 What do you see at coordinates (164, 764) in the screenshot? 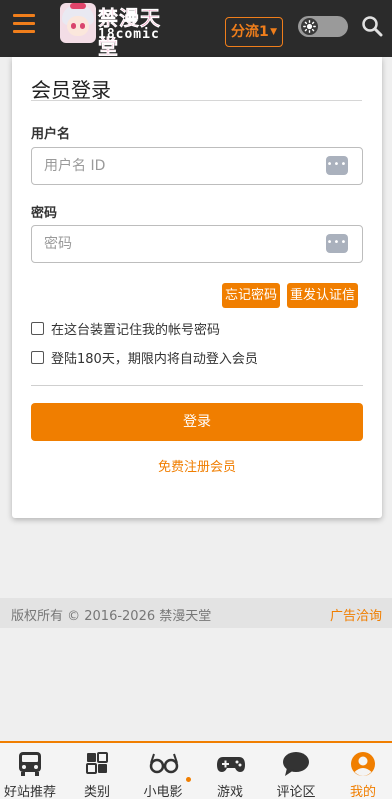
I see `glasses-icon` at bounding box center [164, 764].